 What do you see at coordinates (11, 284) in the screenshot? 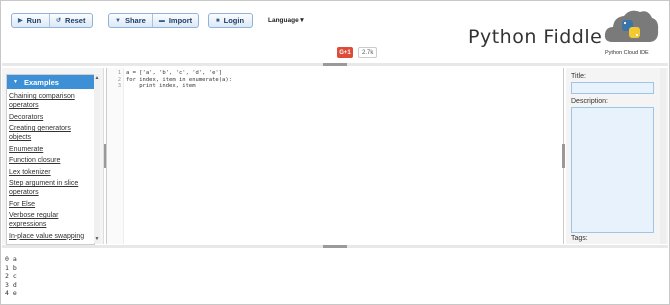
I see `output-line: 3 d` at bounding box center [11, 284].